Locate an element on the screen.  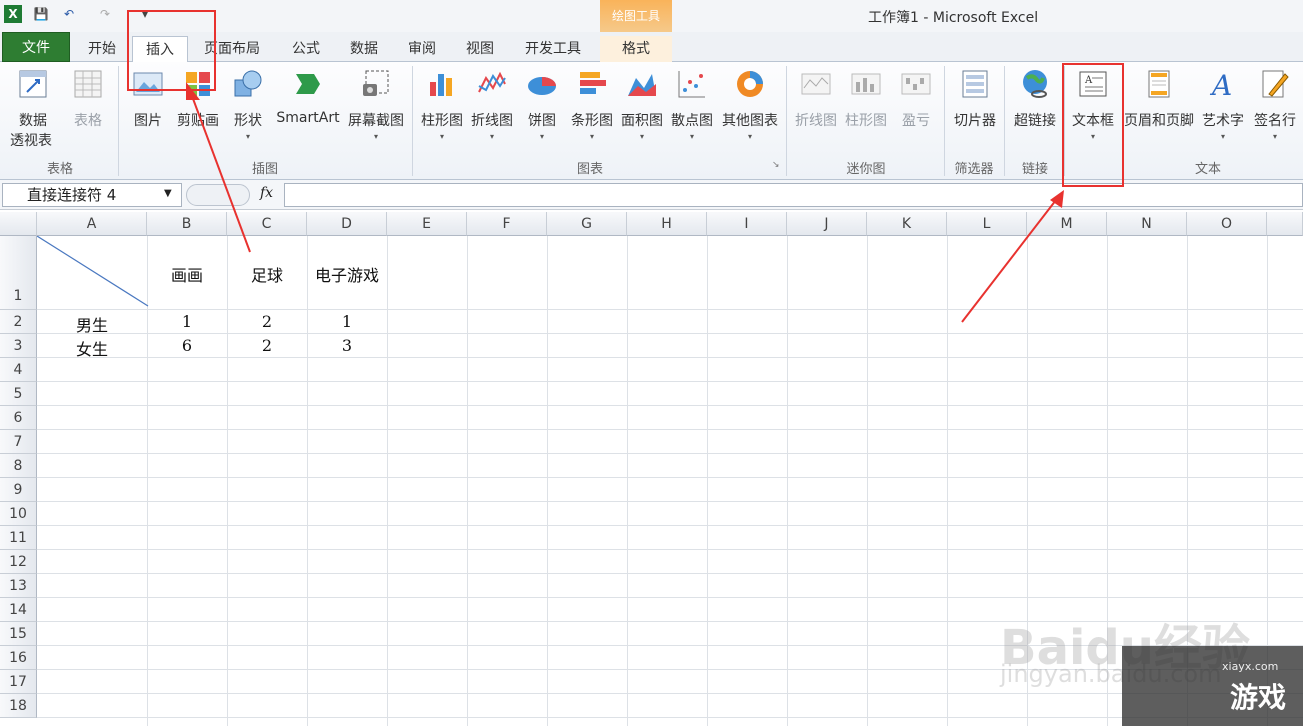
name-box: 直接连接符 4 is located at coordinates (92, 195).